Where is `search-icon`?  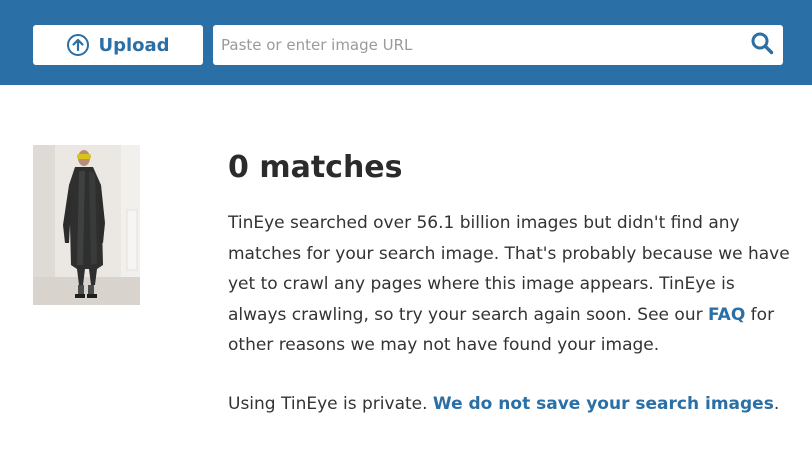 search-icon is located at coordinates (762, 45).